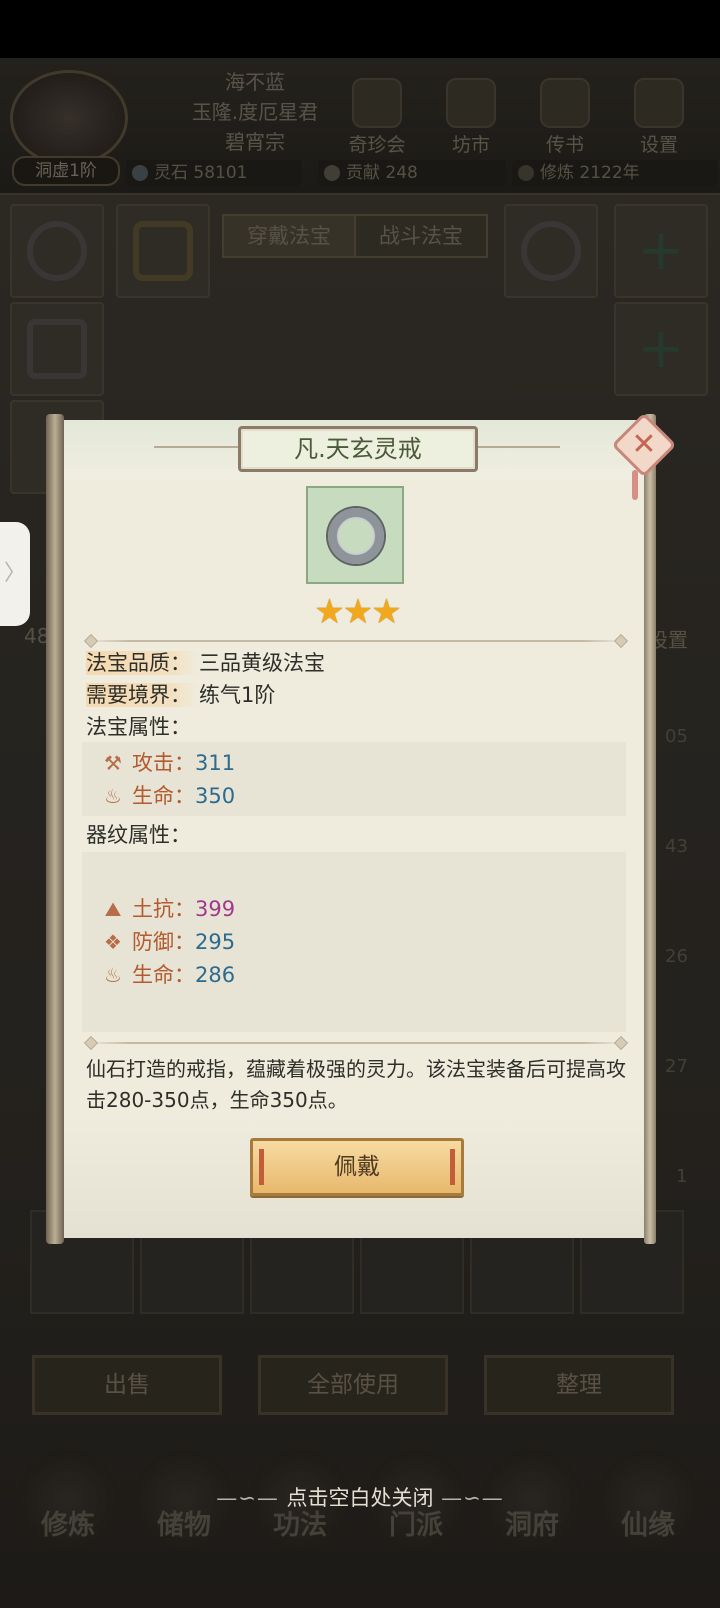 The image size is (720, 1608). Describe the element at coordinates (142, 695) in the screenshot. I see `realm-label: 需要境界：` at that location.